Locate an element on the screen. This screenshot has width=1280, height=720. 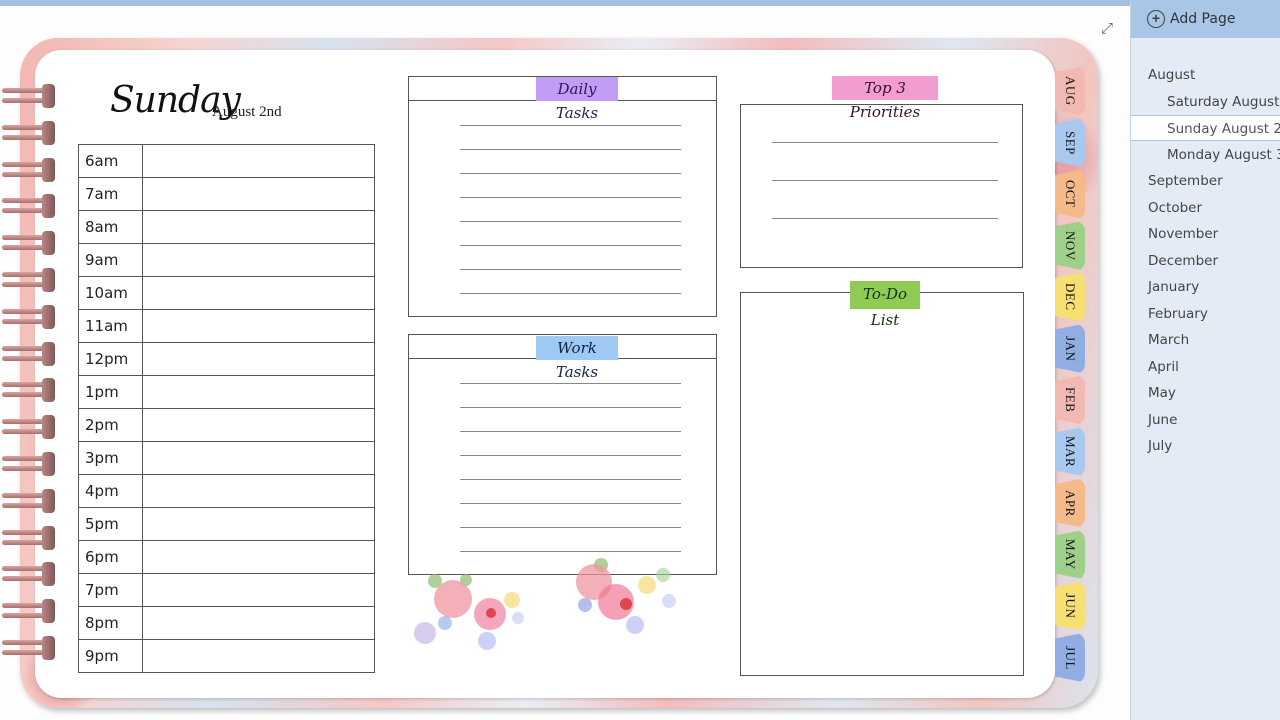
section-item: January is located at coordinates (1205, 287).